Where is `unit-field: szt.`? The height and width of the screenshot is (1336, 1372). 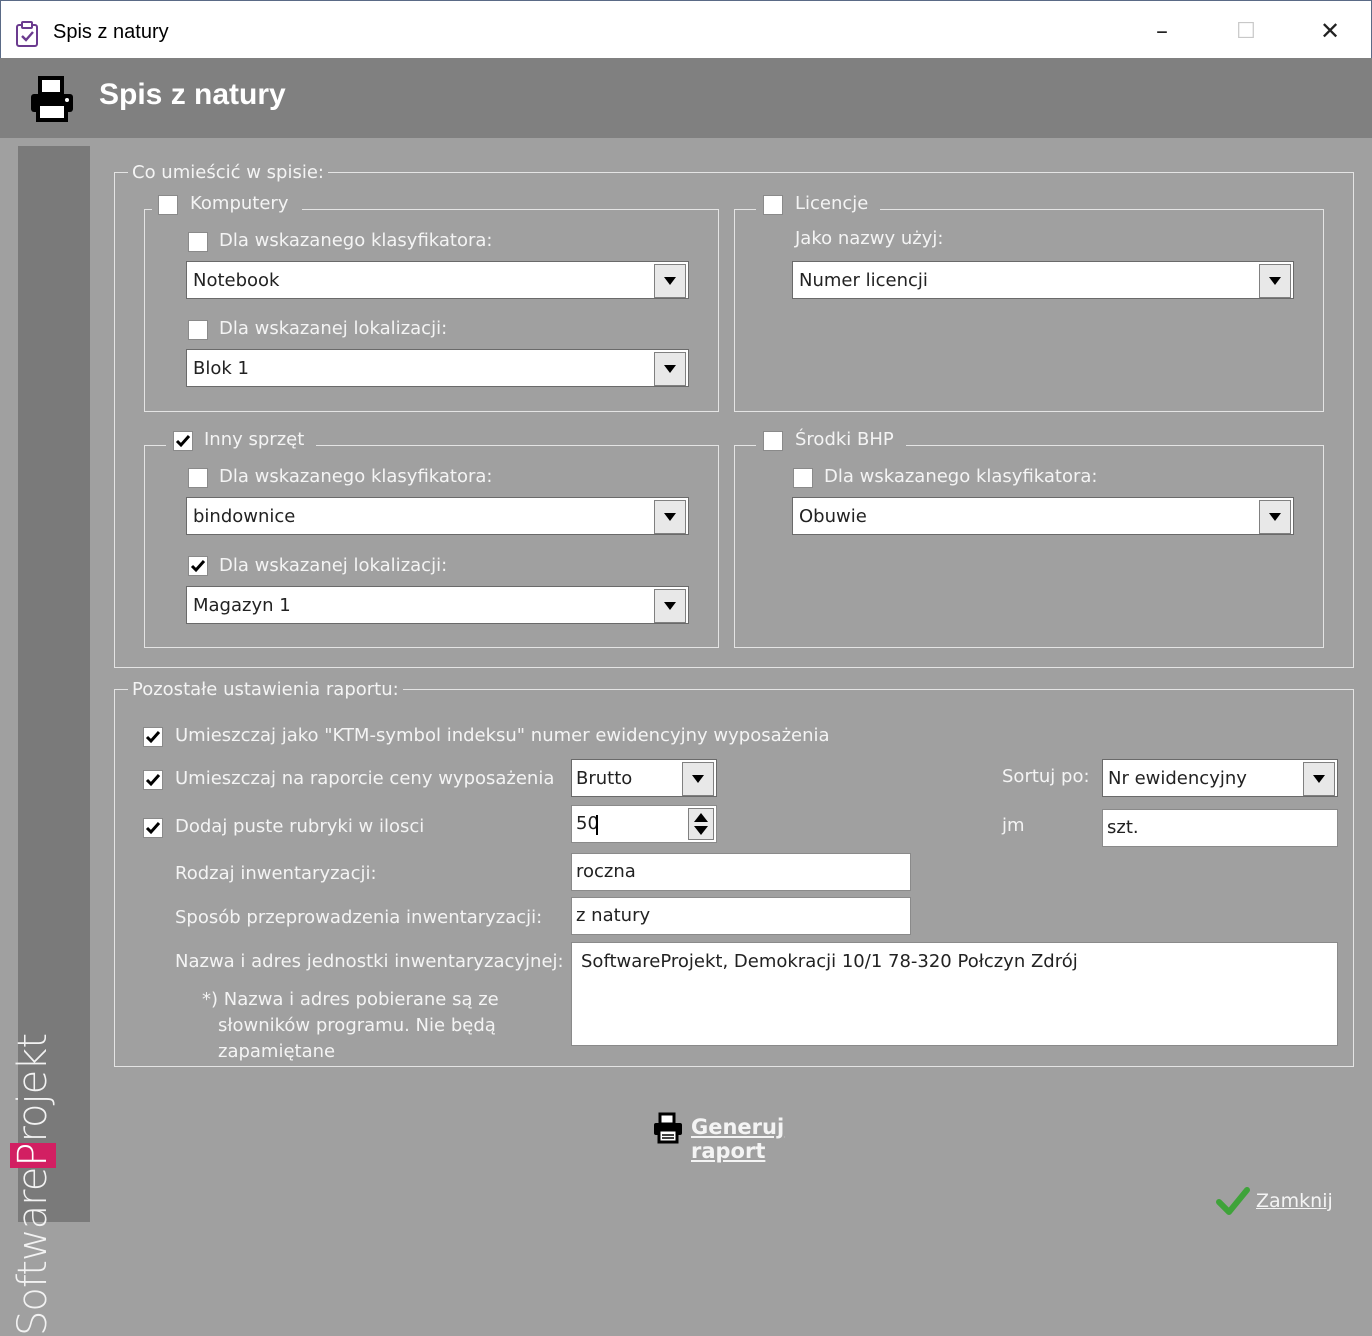
unit-field: szt. is located at coordinates (1220, 828).